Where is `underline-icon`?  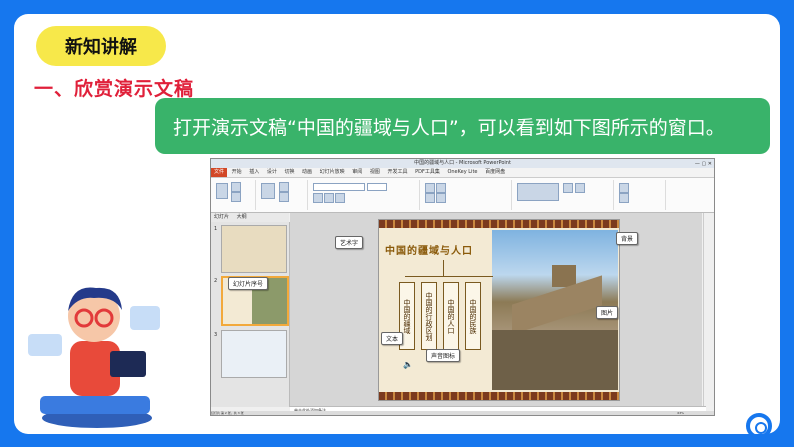 underline-icon is located at coordinates (340, 198).